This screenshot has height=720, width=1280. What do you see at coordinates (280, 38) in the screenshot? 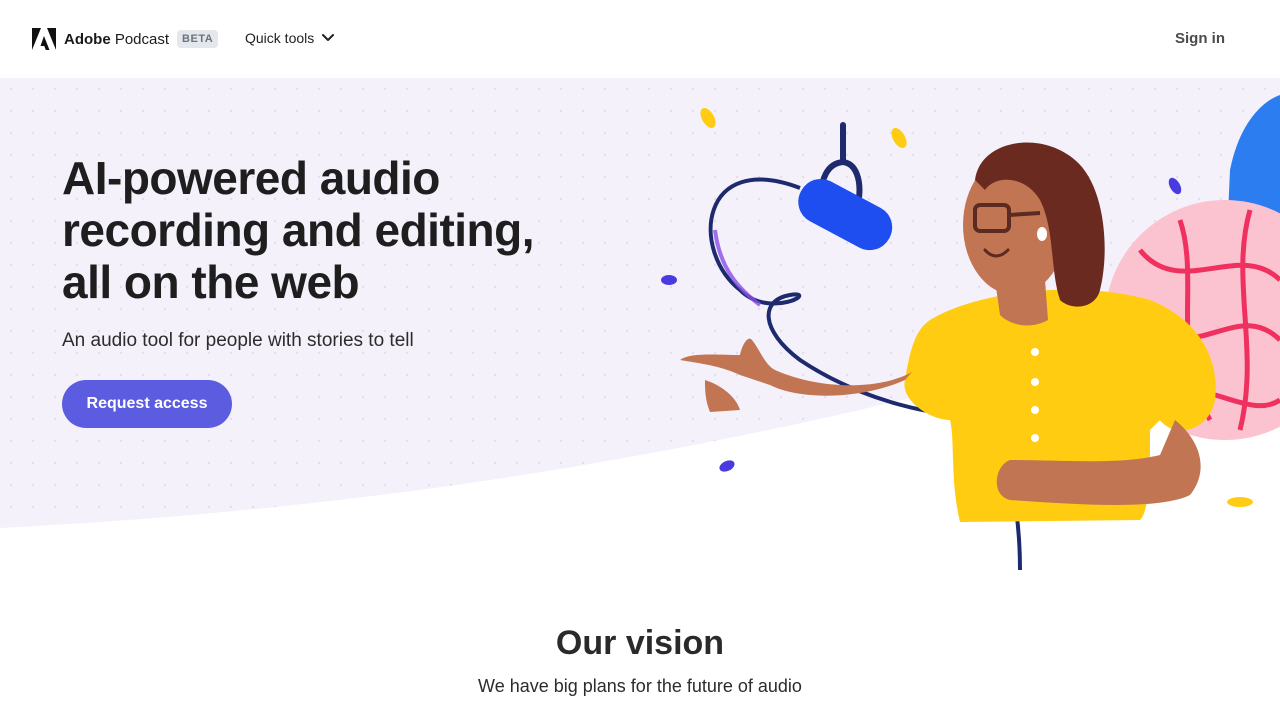
I see `quick-tools-label: Quick tools` at bounding box center [280, 38].